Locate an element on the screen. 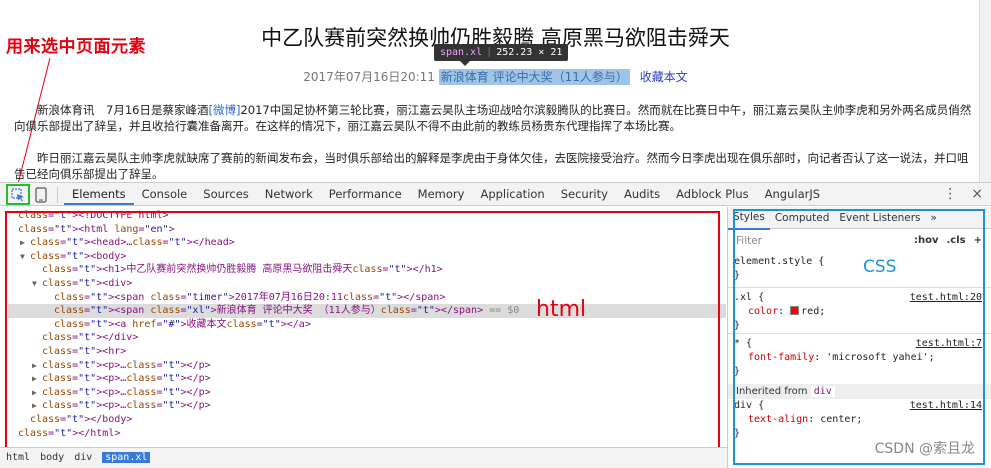 The height and width of the screenshot is (468, 991). select-element-annotation: 用来选中页面元素 is located at coordinates (76, 47).